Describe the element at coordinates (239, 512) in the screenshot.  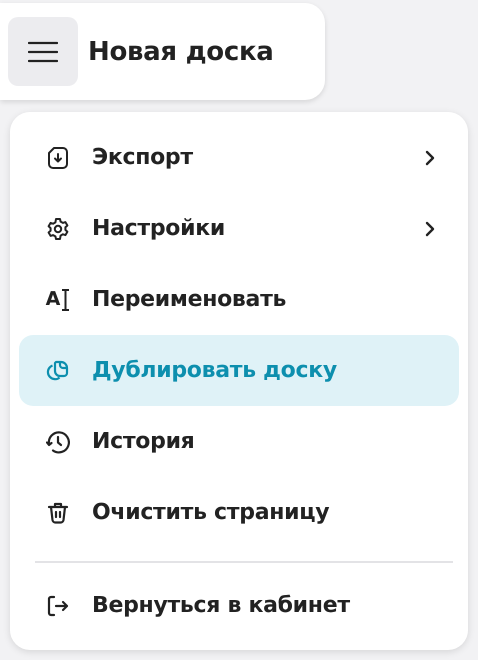
I see `menu-item: Очистить страницу` at that location.